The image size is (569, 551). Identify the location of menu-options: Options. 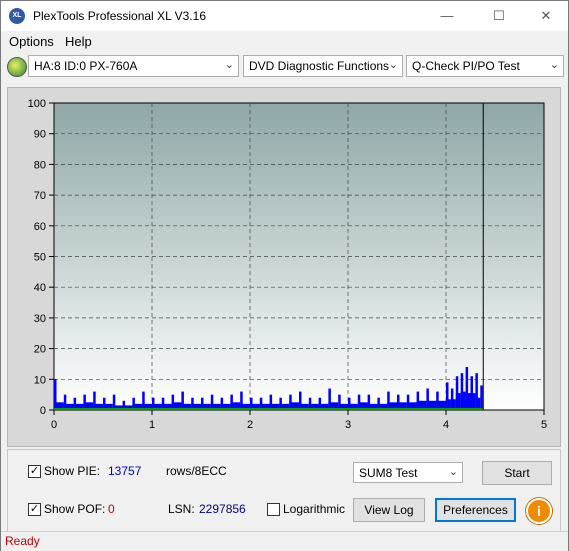
(31, 41).